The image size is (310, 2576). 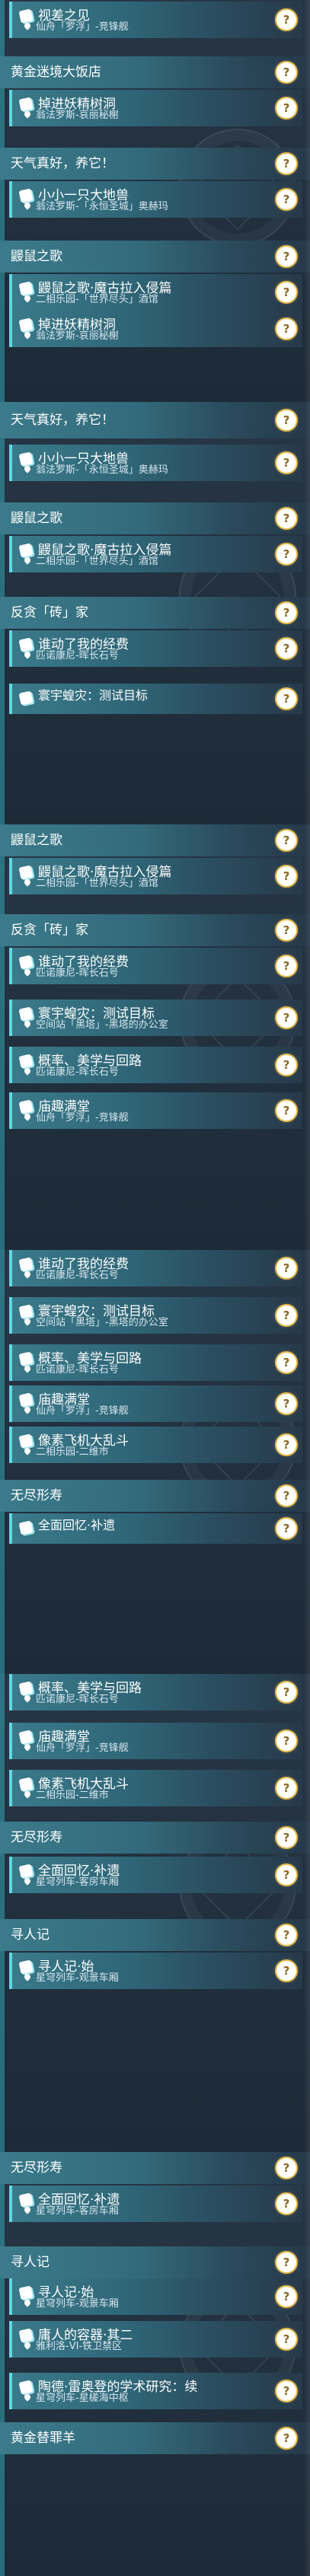 I want to click on quest-list-item: 庸人的容器·其二 雅利洛-VI-铁卫禁区?, so click(x=155, y=2339).